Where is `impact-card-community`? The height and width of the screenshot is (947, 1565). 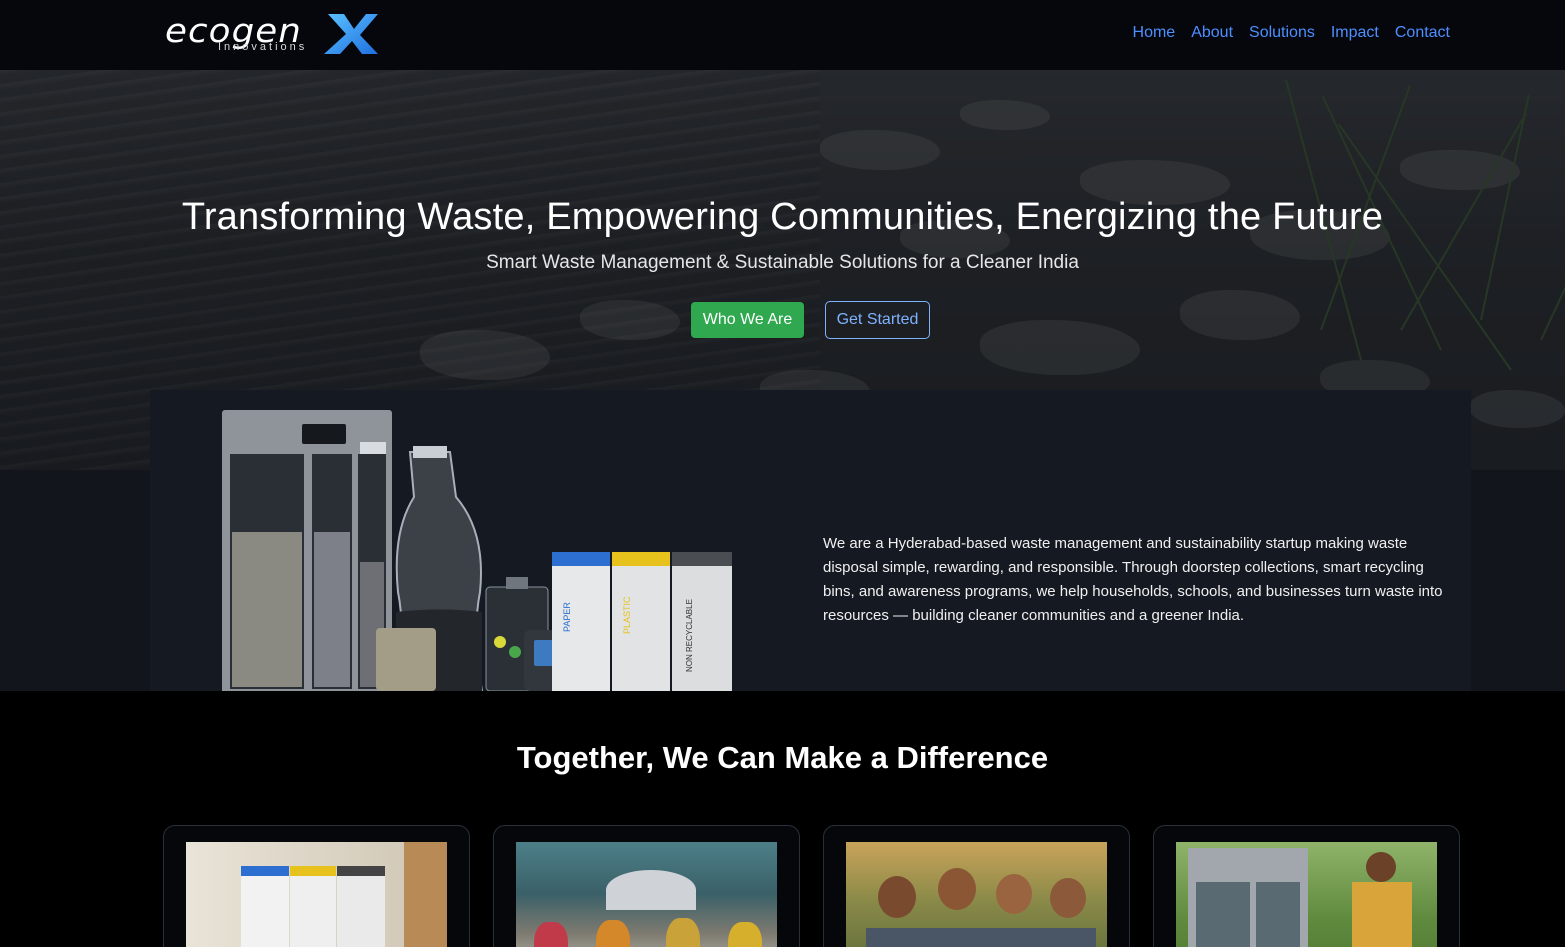
impact-card-community is located at coordinates (976, 886).